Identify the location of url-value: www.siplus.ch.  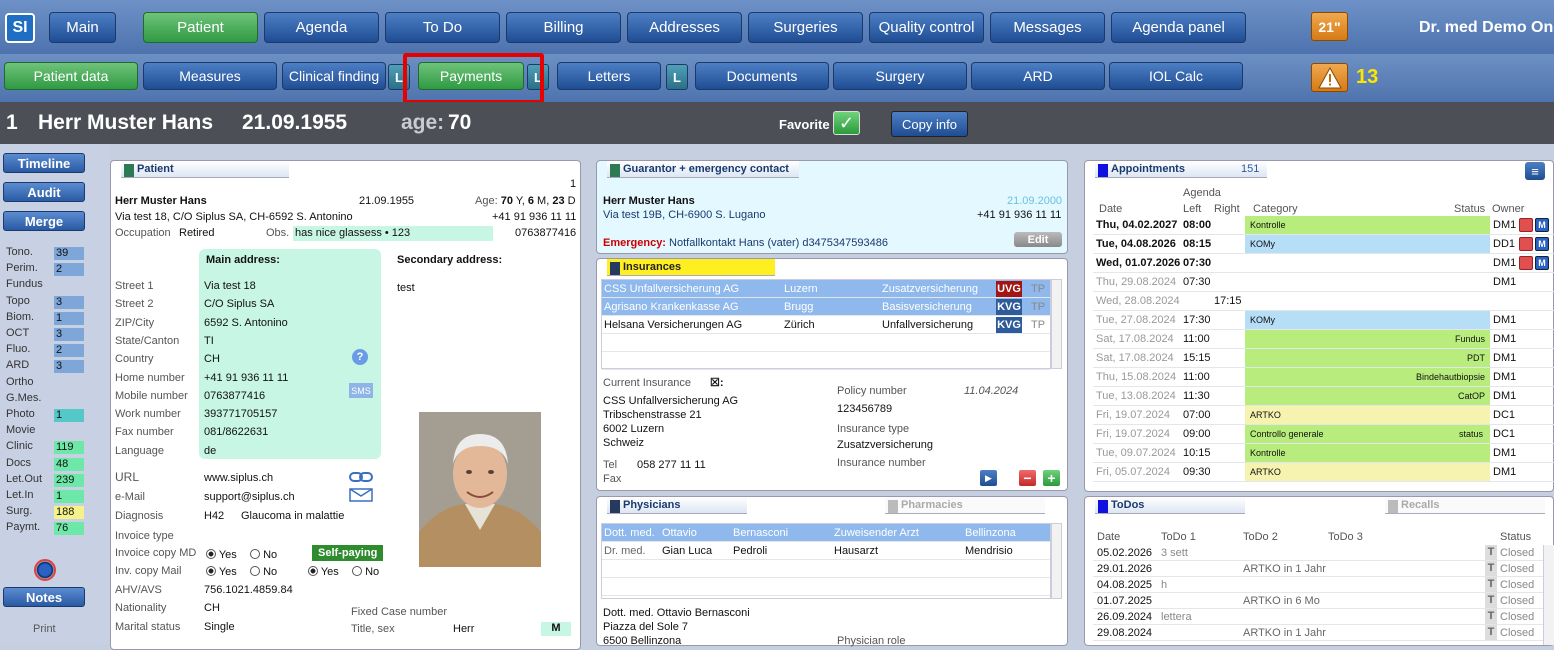
(238, 478).